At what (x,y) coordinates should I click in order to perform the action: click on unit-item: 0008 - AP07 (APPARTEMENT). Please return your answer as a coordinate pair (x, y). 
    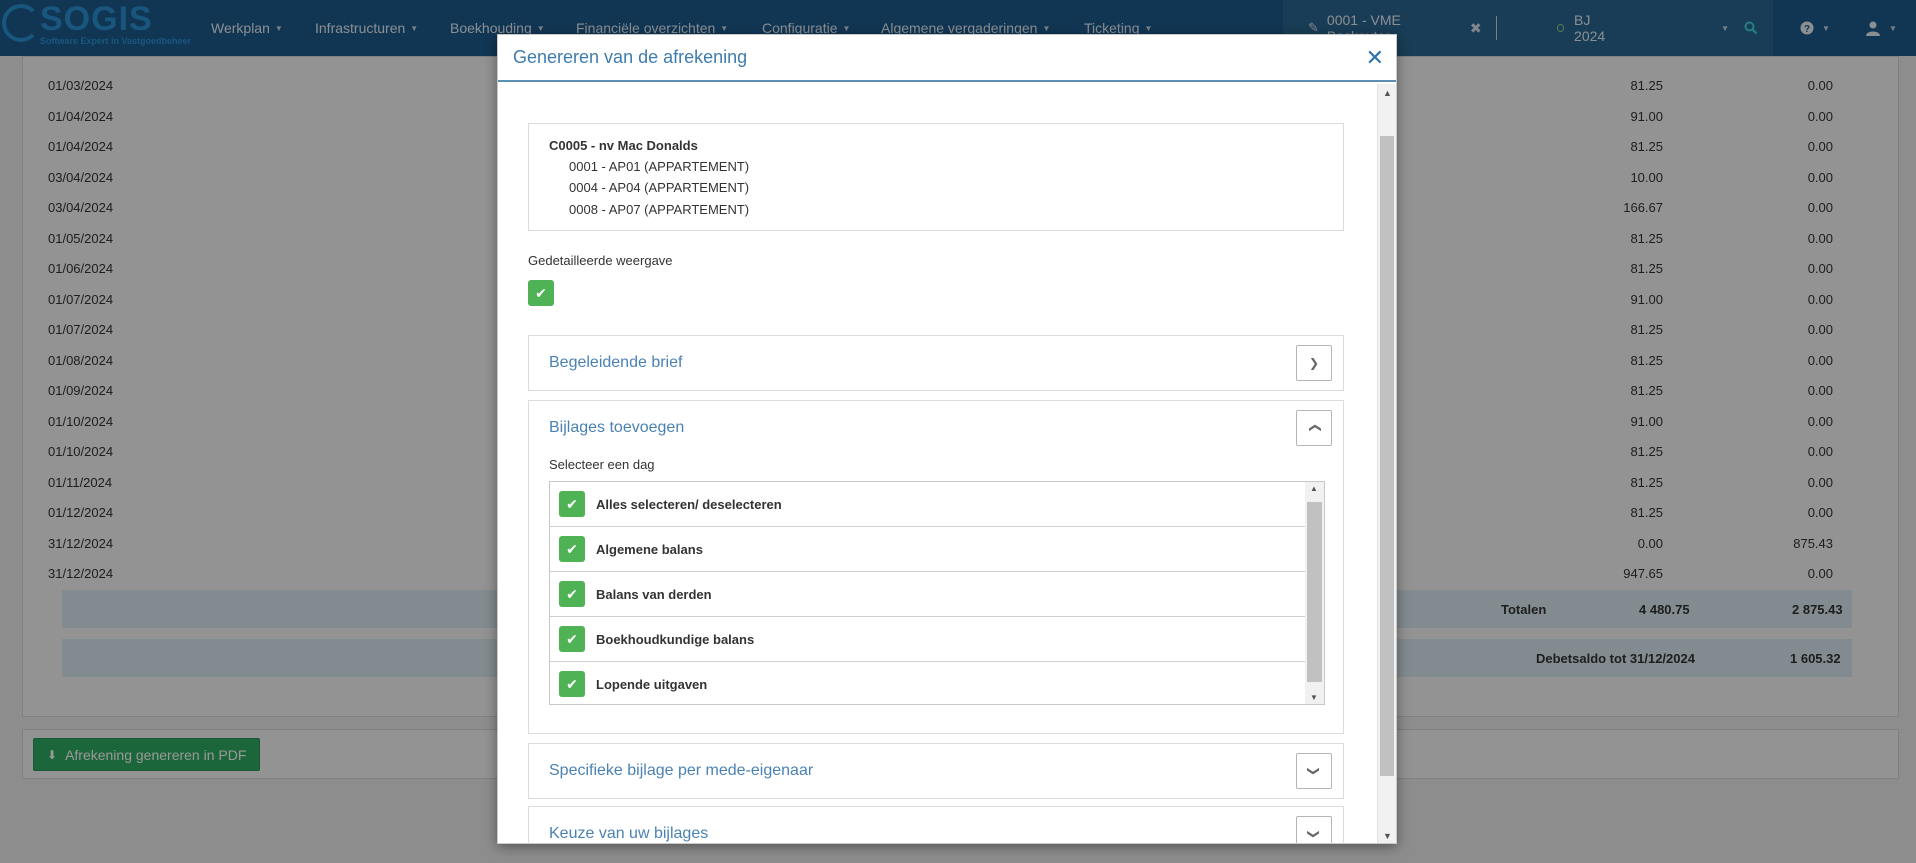
    Looking at the image, I should click on (659, 209).